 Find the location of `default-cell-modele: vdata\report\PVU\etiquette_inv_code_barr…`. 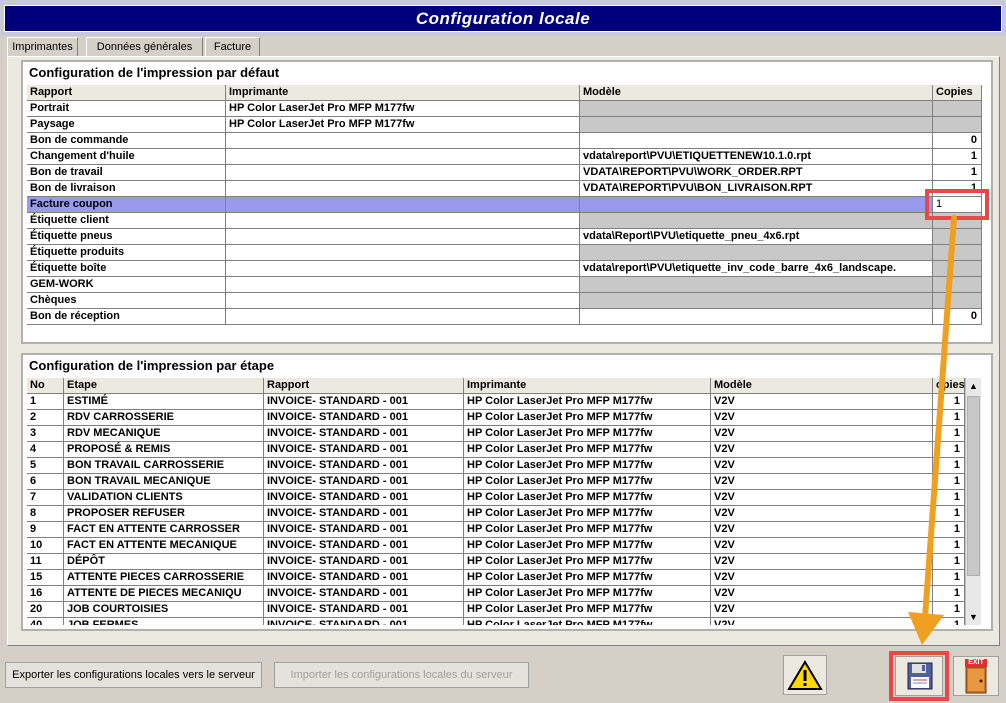

default-cell-modele: vdata\report\PVU\etiquette_inv_code_barr… is located at coordinates (756, 269).